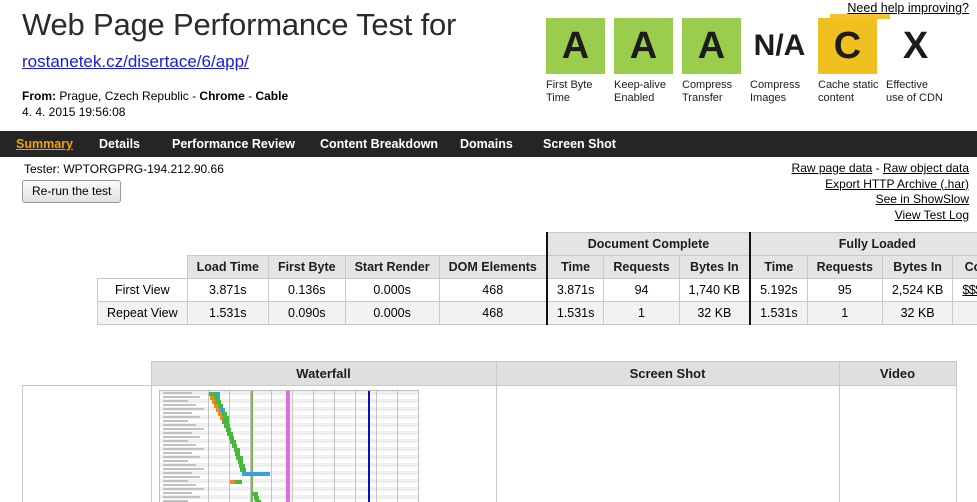  What do you see at coordinates (493, 244) in the screenshot?
I see `group-blank-dom` at bounding box center [493, 244].